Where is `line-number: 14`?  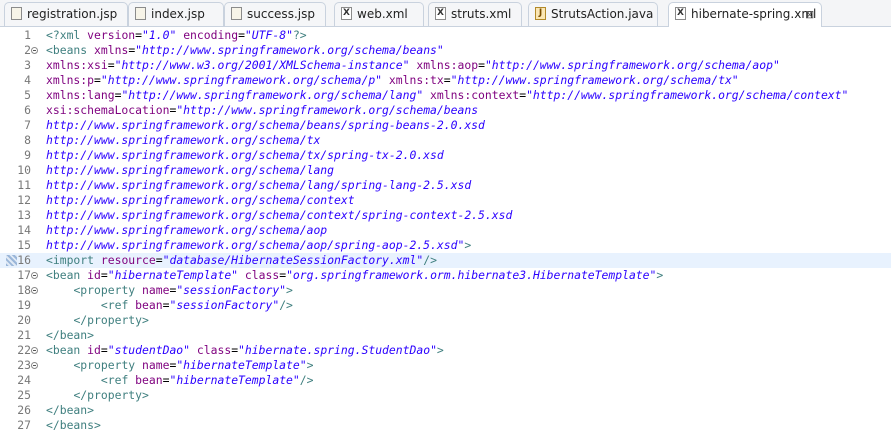
line-number: 14 is located at coordinates (24, 230).